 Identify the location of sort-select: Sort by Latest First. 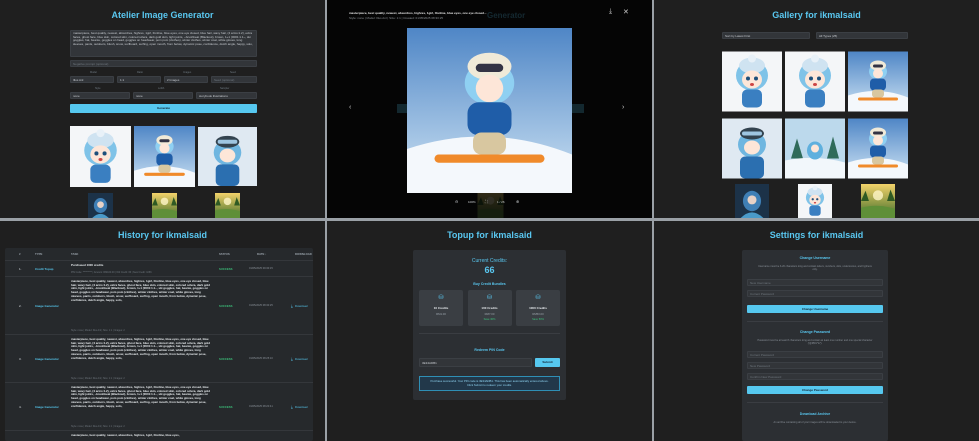
(766, 35).